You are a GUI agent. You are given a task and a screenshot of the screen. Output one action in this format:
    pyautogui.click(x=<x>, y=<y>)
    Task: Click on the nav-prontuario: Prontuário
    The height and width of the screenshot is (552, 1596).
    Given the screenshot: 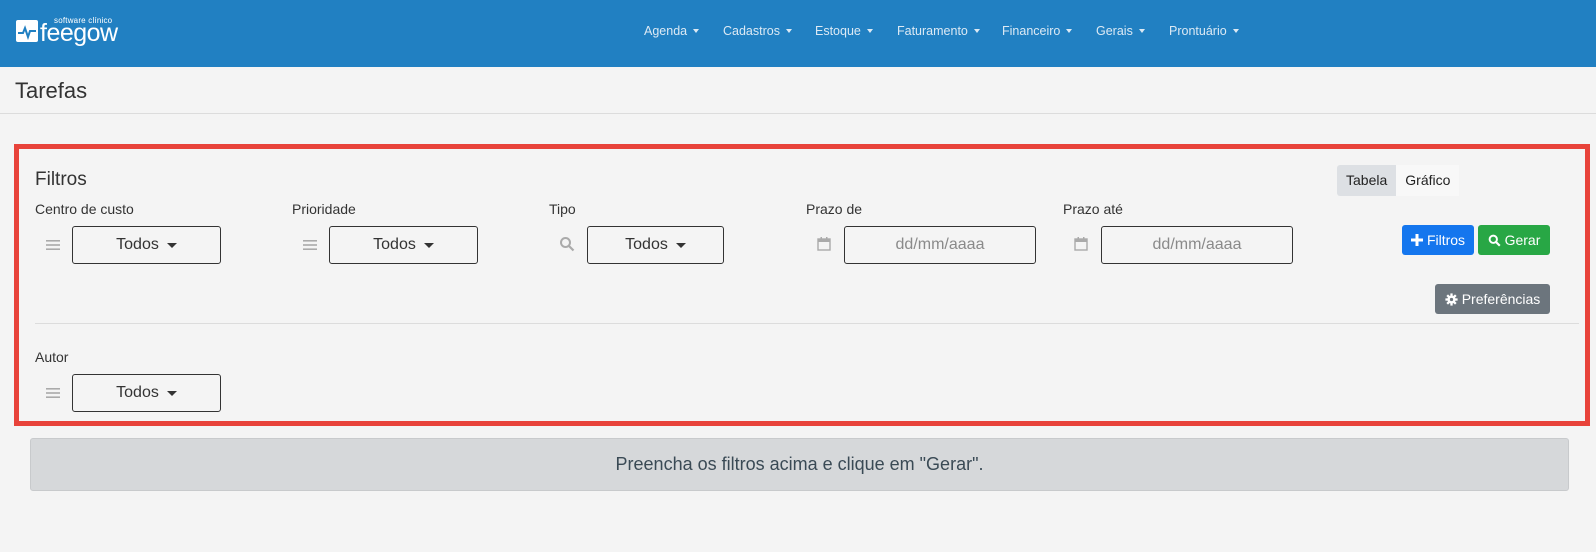 What is the action you would take?
    pyautogui.click(x=1204, y=31)
    